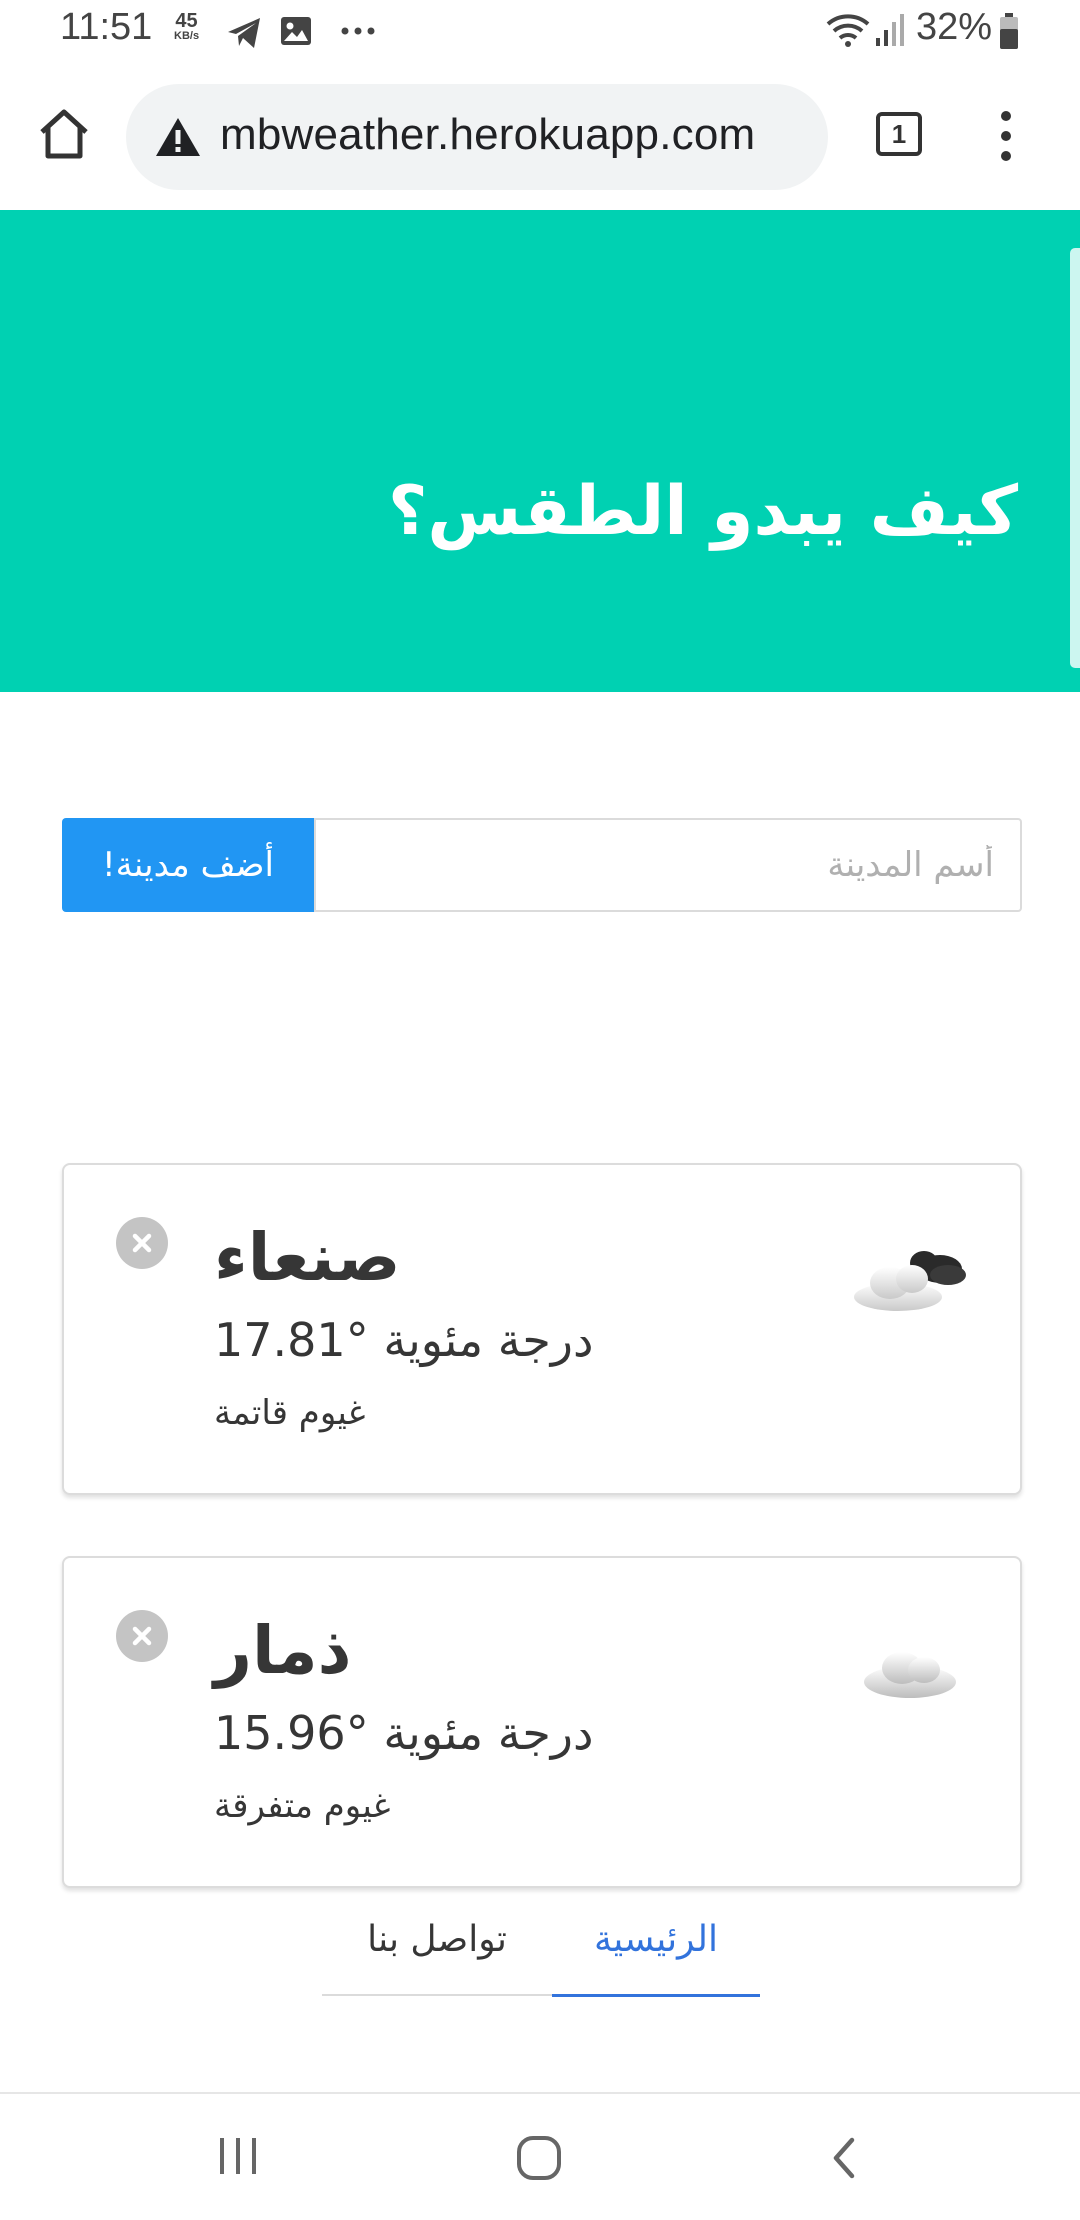  Describe the element at coordinates (187, 36) in the screenshot. I see `network-speed-unit: KB/s` at that location.